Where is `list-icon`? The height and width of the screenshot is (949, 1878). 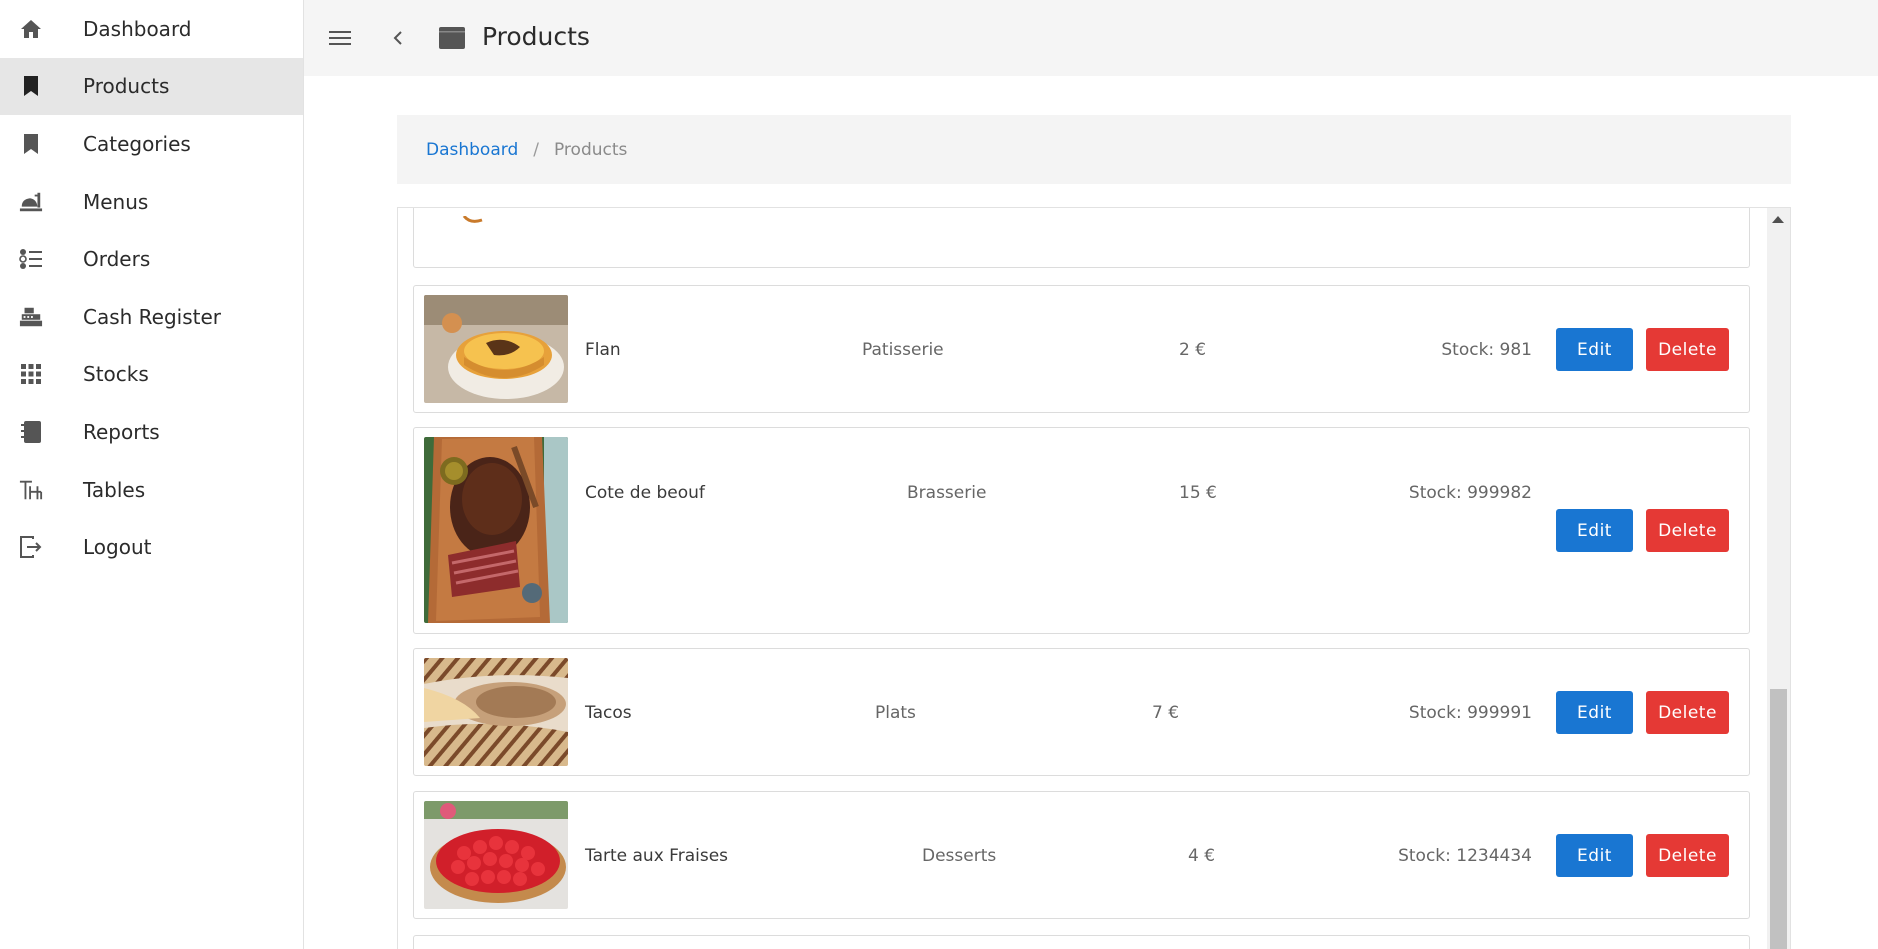 list-icon is located at coordinates (31, 259).